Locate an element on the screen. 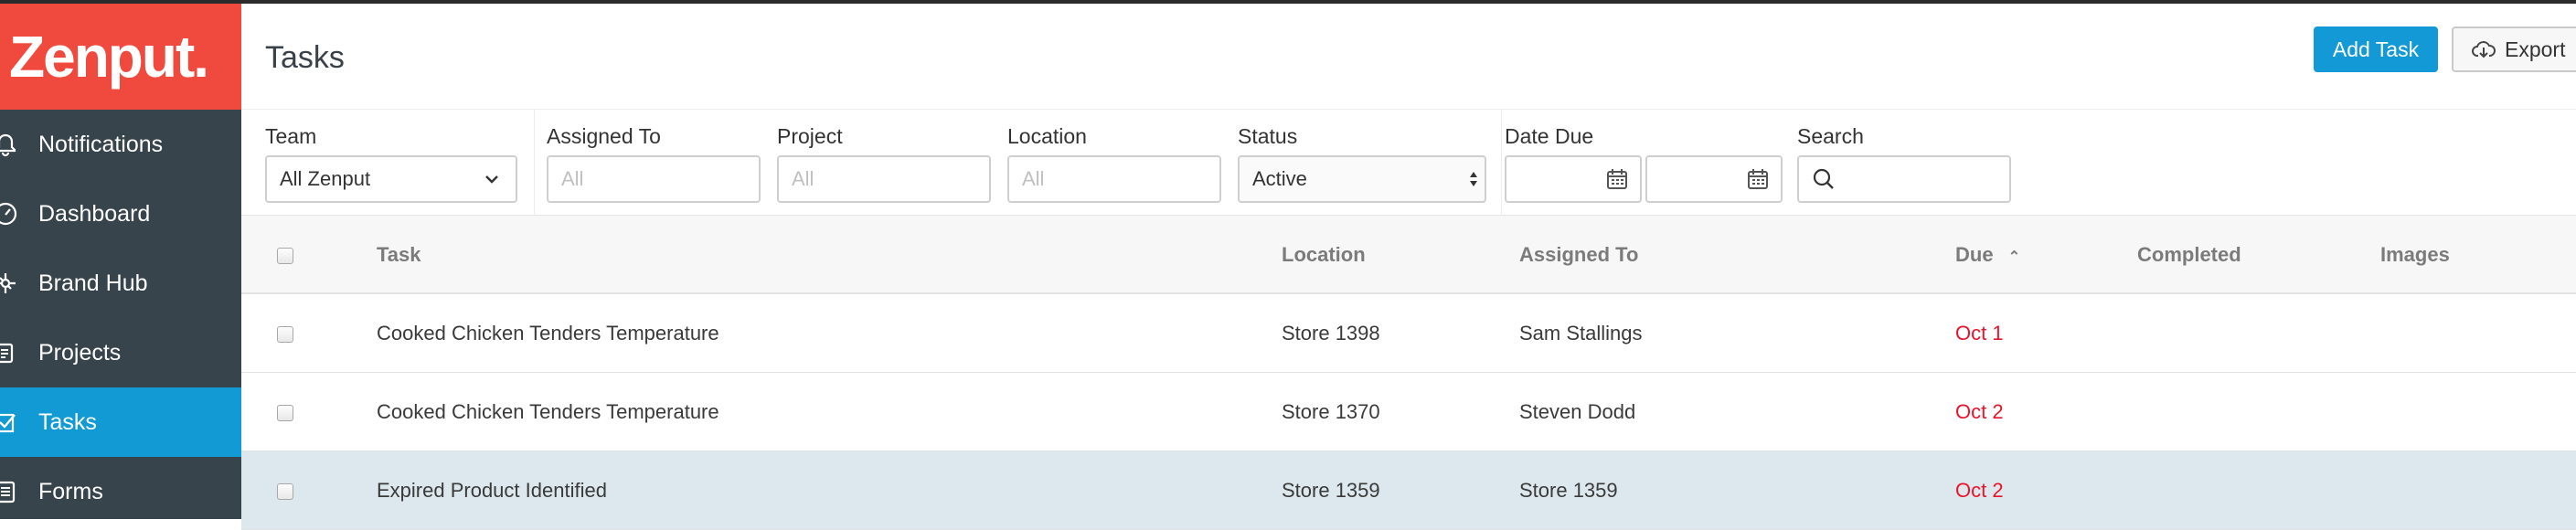  filter-label: Location is located at coordinates (1047, 136).